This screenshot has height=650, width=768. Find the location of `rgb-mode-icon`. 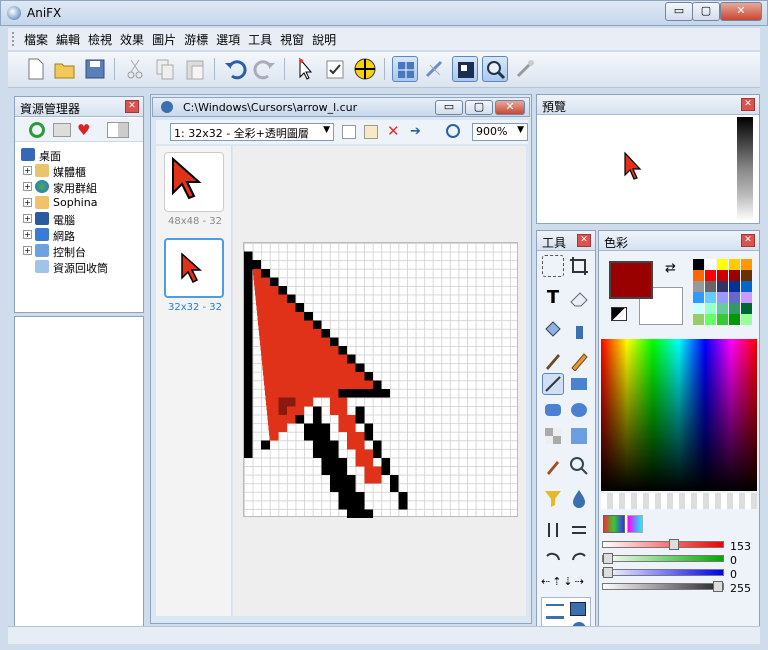

rgb-mode-icon is located at coordinates (614, 524).